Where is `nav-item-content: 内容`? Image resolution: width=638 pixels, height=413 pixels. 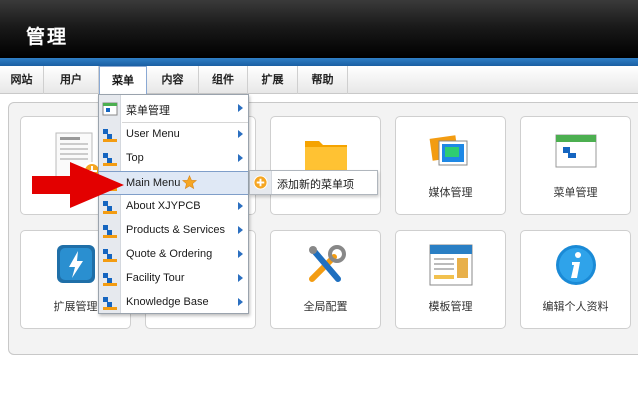 nav-item-content: 内容 is located at coordinates (173, 80).